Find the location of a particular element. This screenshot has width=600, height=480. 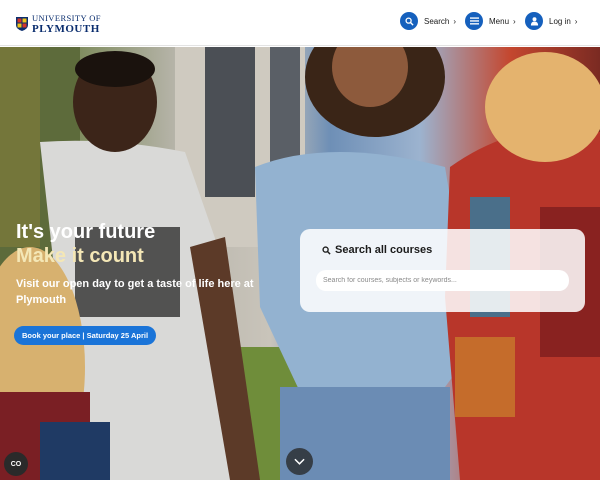

hero-title-line2: Make it count is located at coordinates (80, 256).